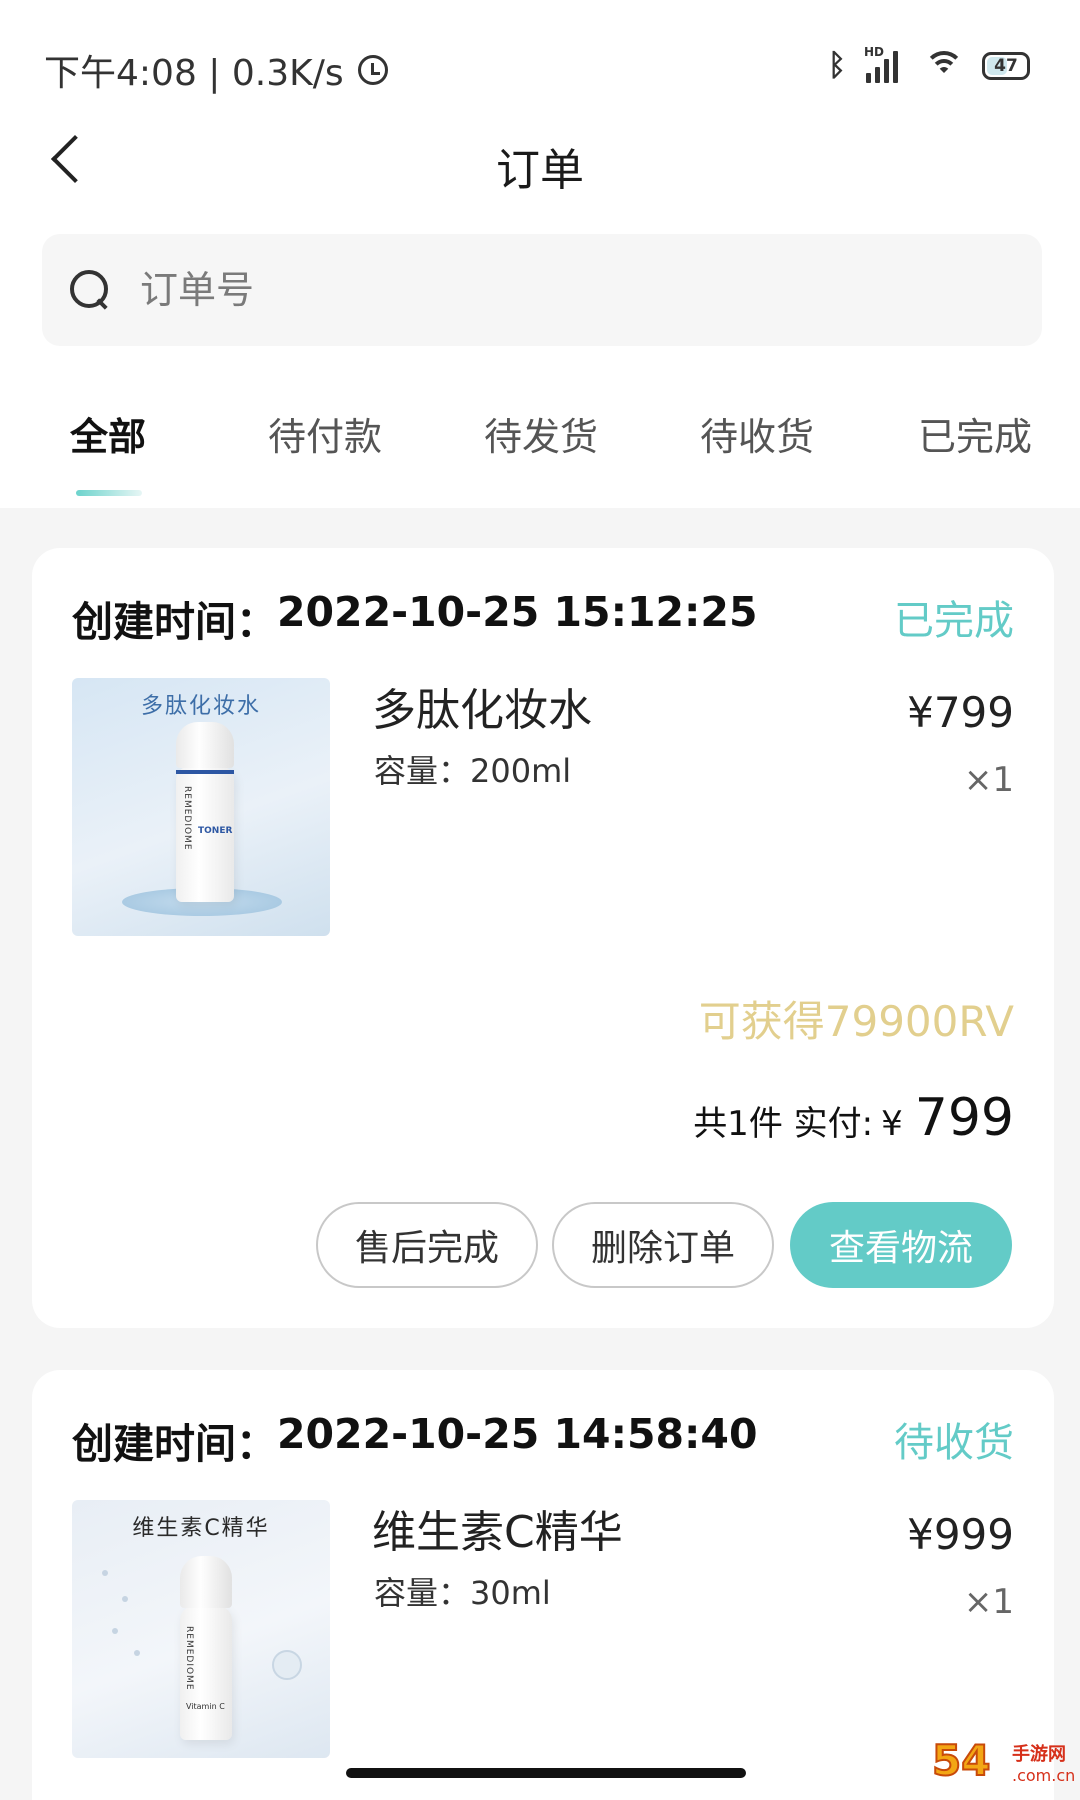  What do you see at coordinates (885, 64) in the screenshot?
I see `signal-icon: HD` at bounding box center [885, 64].